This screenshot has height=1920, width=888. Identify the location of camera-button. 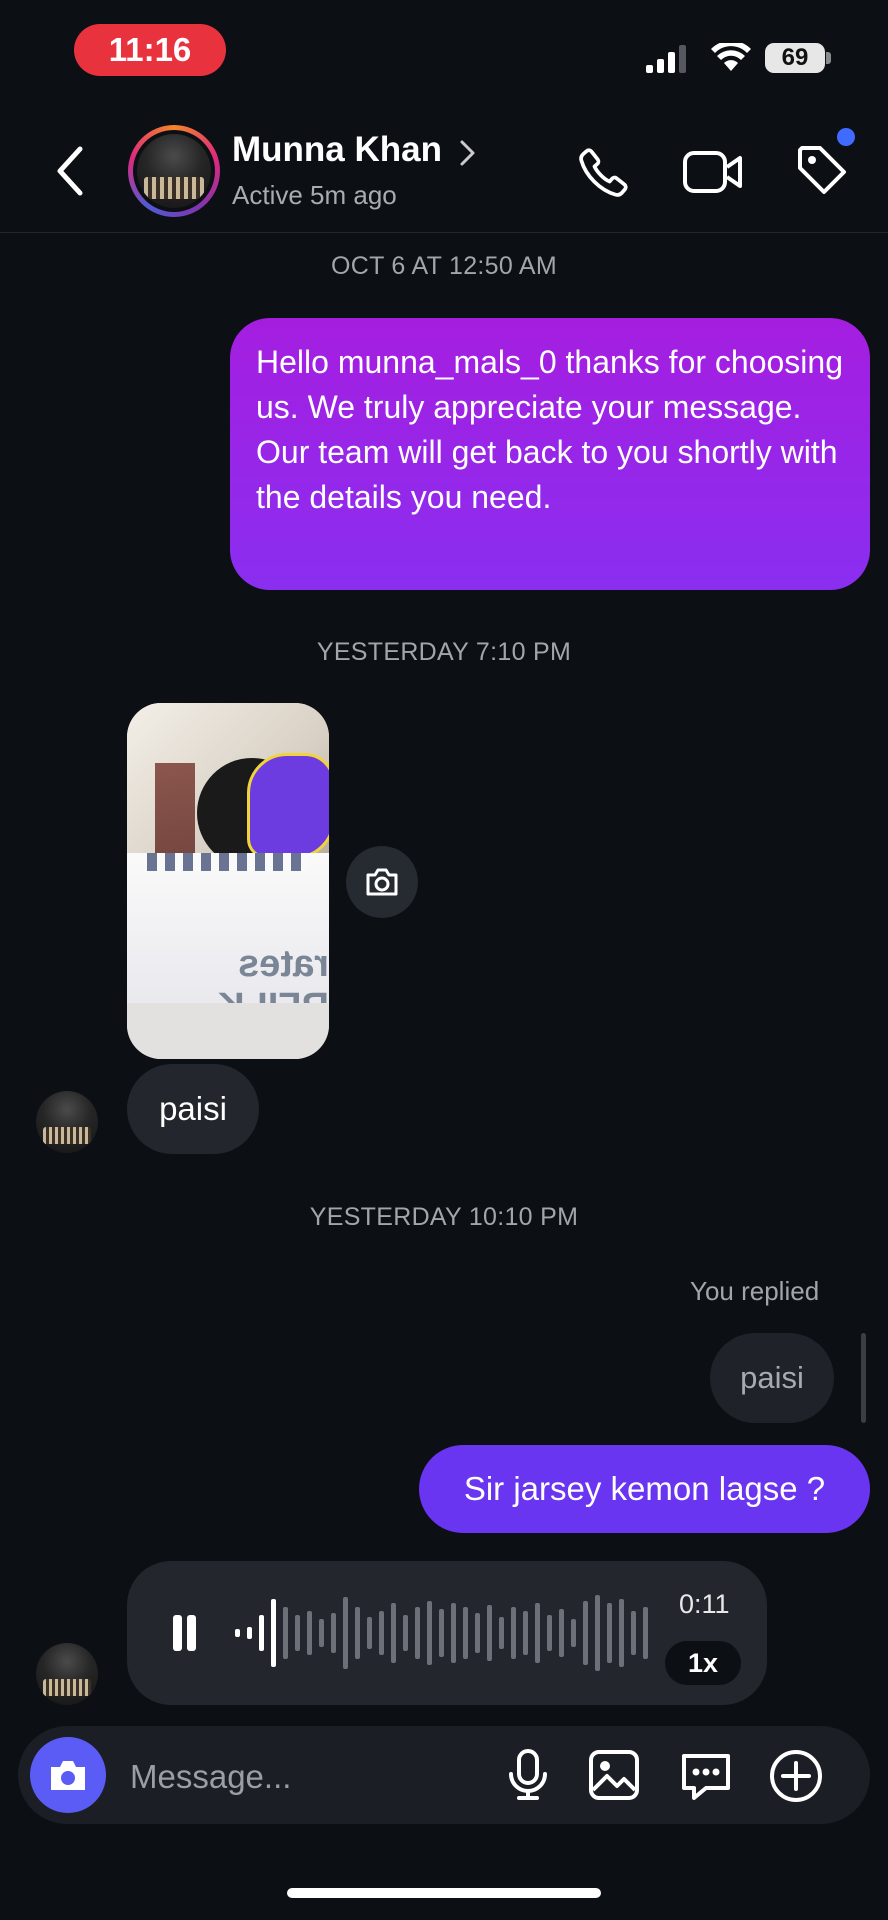
(68, 1775).